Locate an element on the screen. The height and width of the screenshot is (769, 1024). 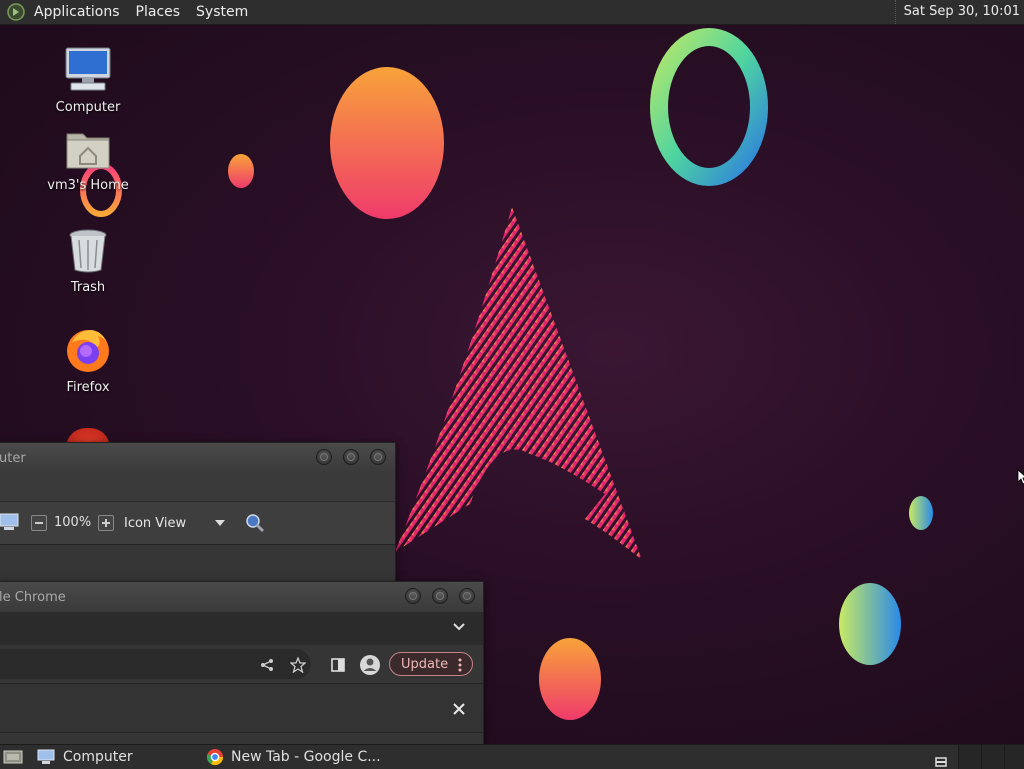
side-panel-icon is located at coordinates (338, 665).